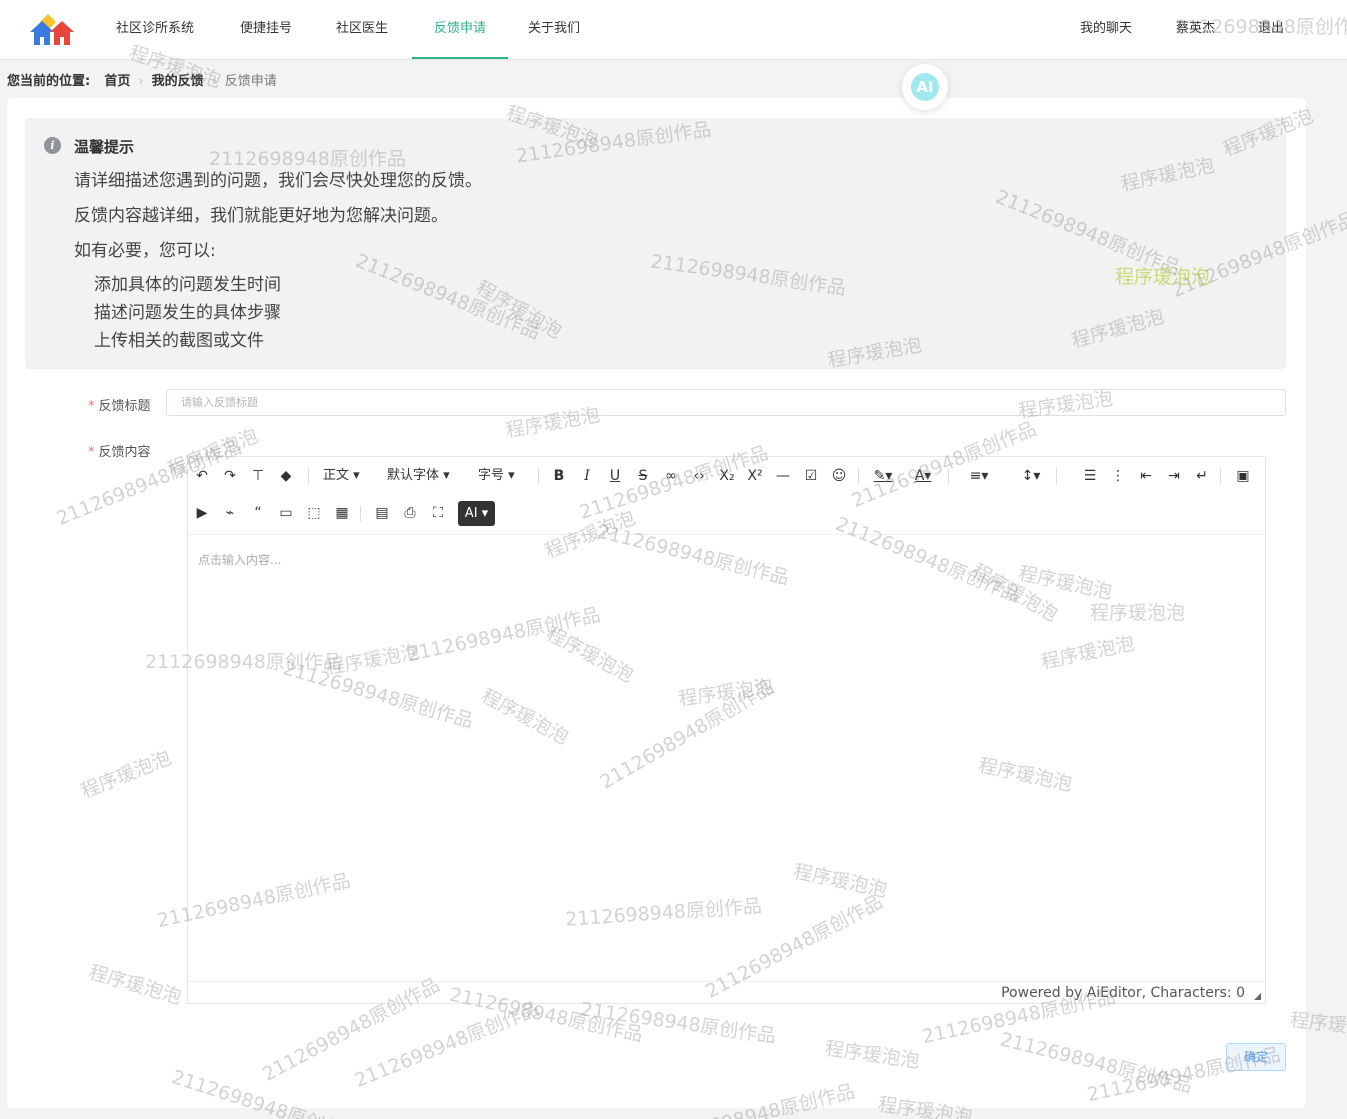  Describe the element at coordinates (202, 476) in the screenshot. I see `undo-icon: ↶` at that location.